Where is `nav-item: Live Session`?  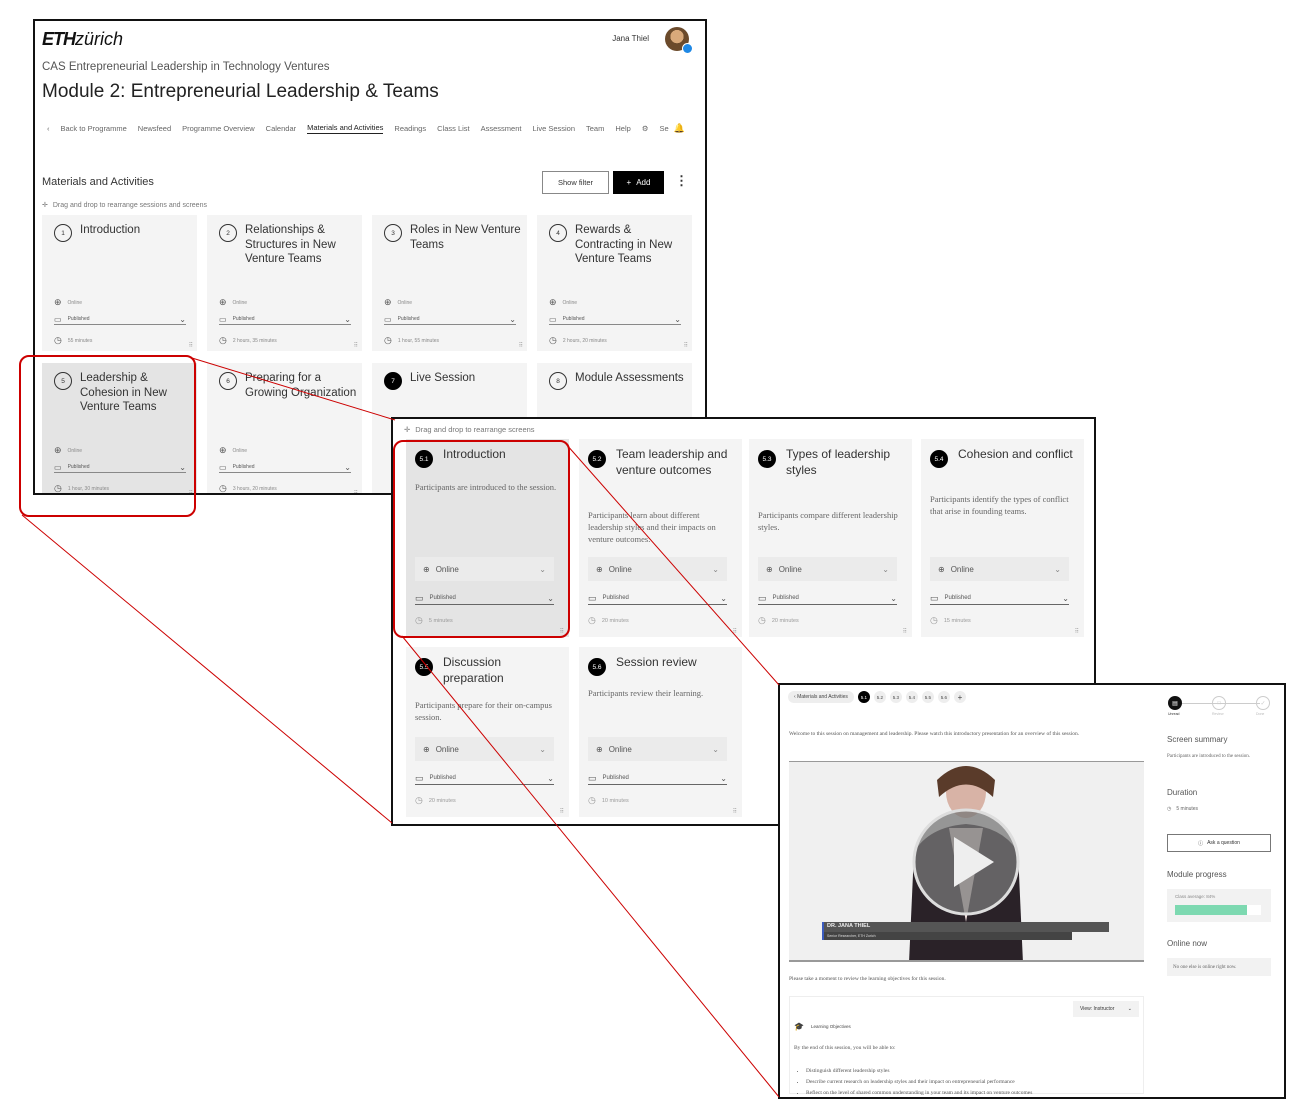 nav-item: Live Session is located at coordinates (553, 128).